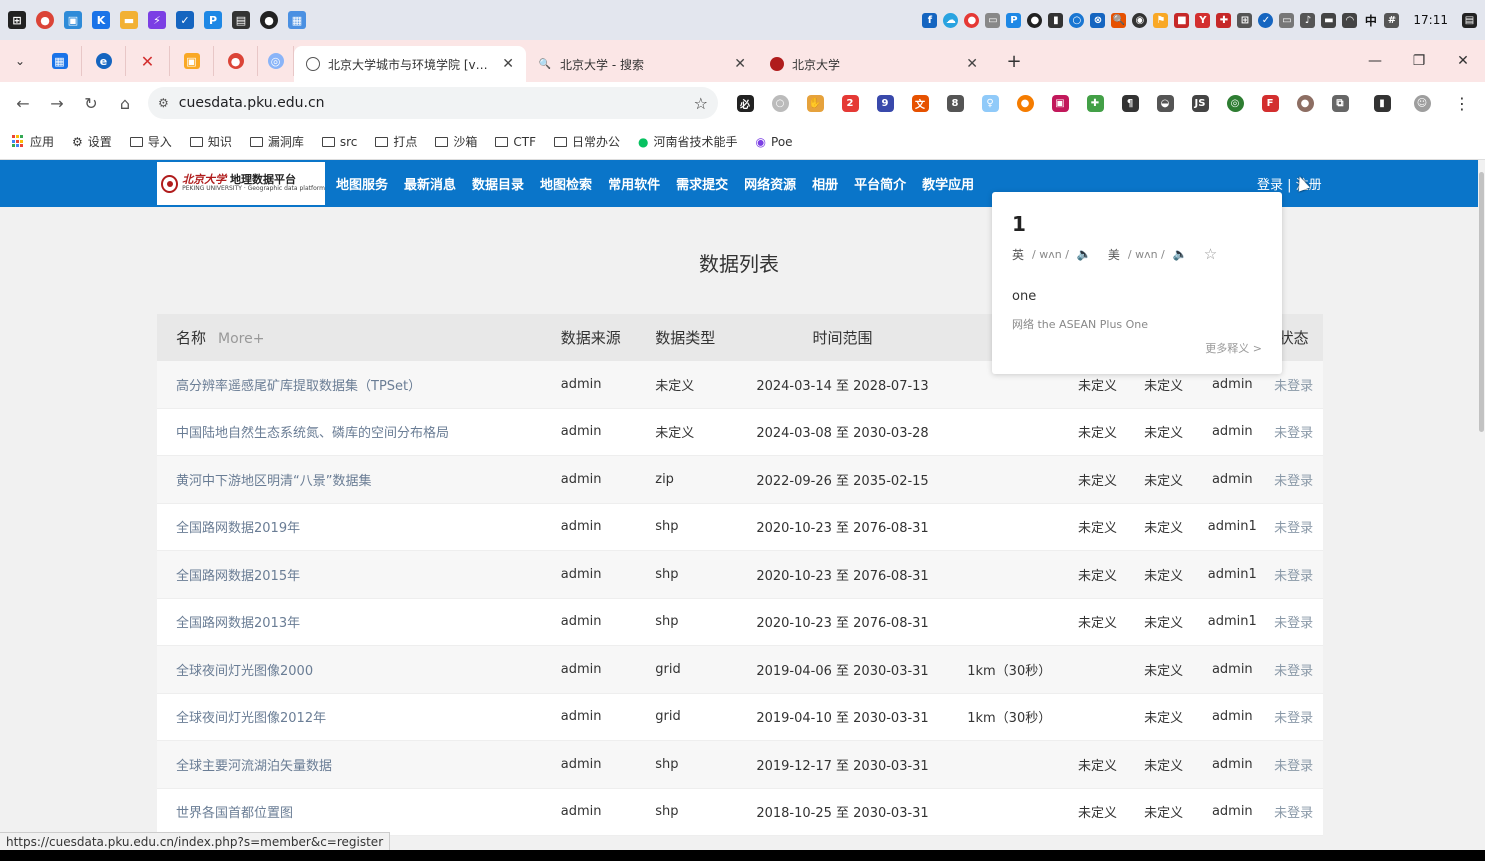  What do you see at coordinates (1340, 103) in the screenshot?
I see `extensions-puzzle-icon: ⧉` at bounding box center [1340, 103].